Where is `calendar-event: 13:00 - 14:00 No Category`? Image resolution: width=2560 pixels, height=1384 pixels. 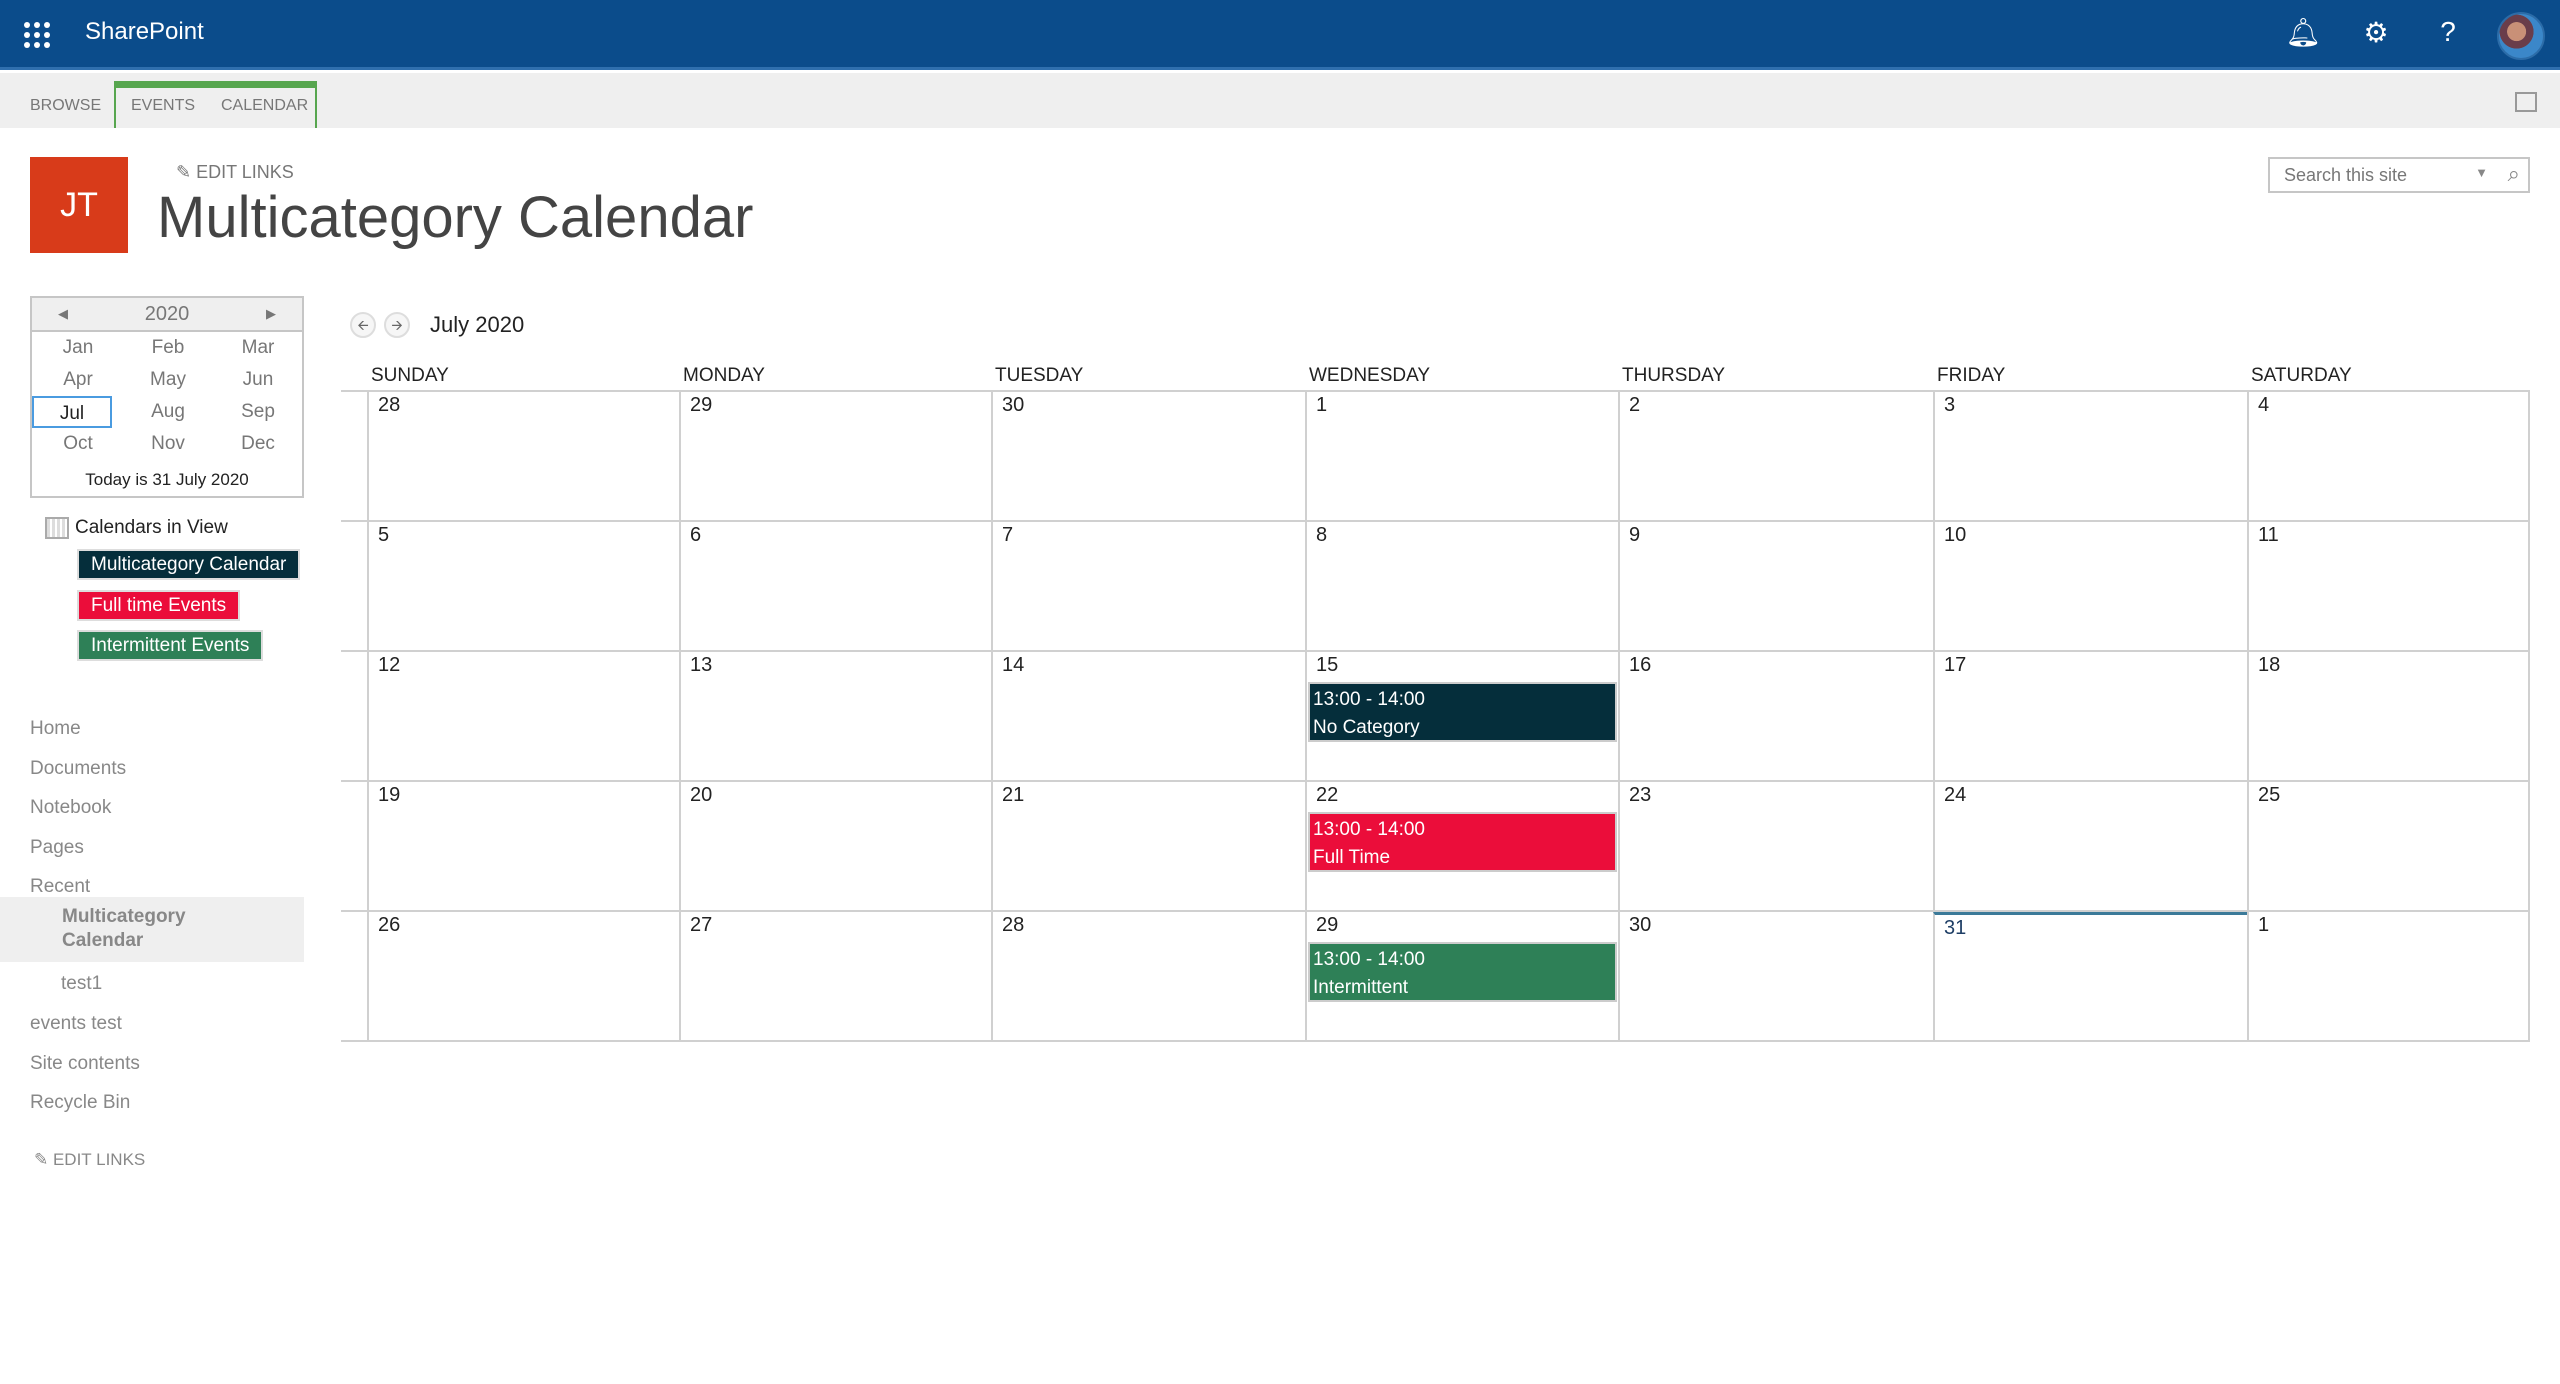 calendar-event: 13:00 - 14:00 No Category is located at coordinates (1462, 712).